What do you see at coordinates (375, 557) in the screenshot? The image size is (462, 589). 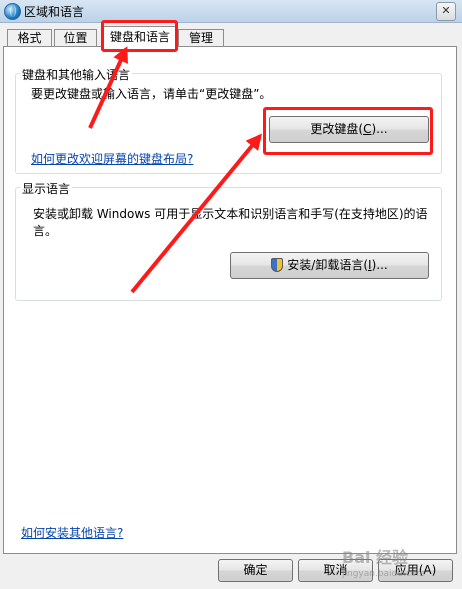 I see `watermark-brand: Bai 经验` at bounding box center [375, 557].